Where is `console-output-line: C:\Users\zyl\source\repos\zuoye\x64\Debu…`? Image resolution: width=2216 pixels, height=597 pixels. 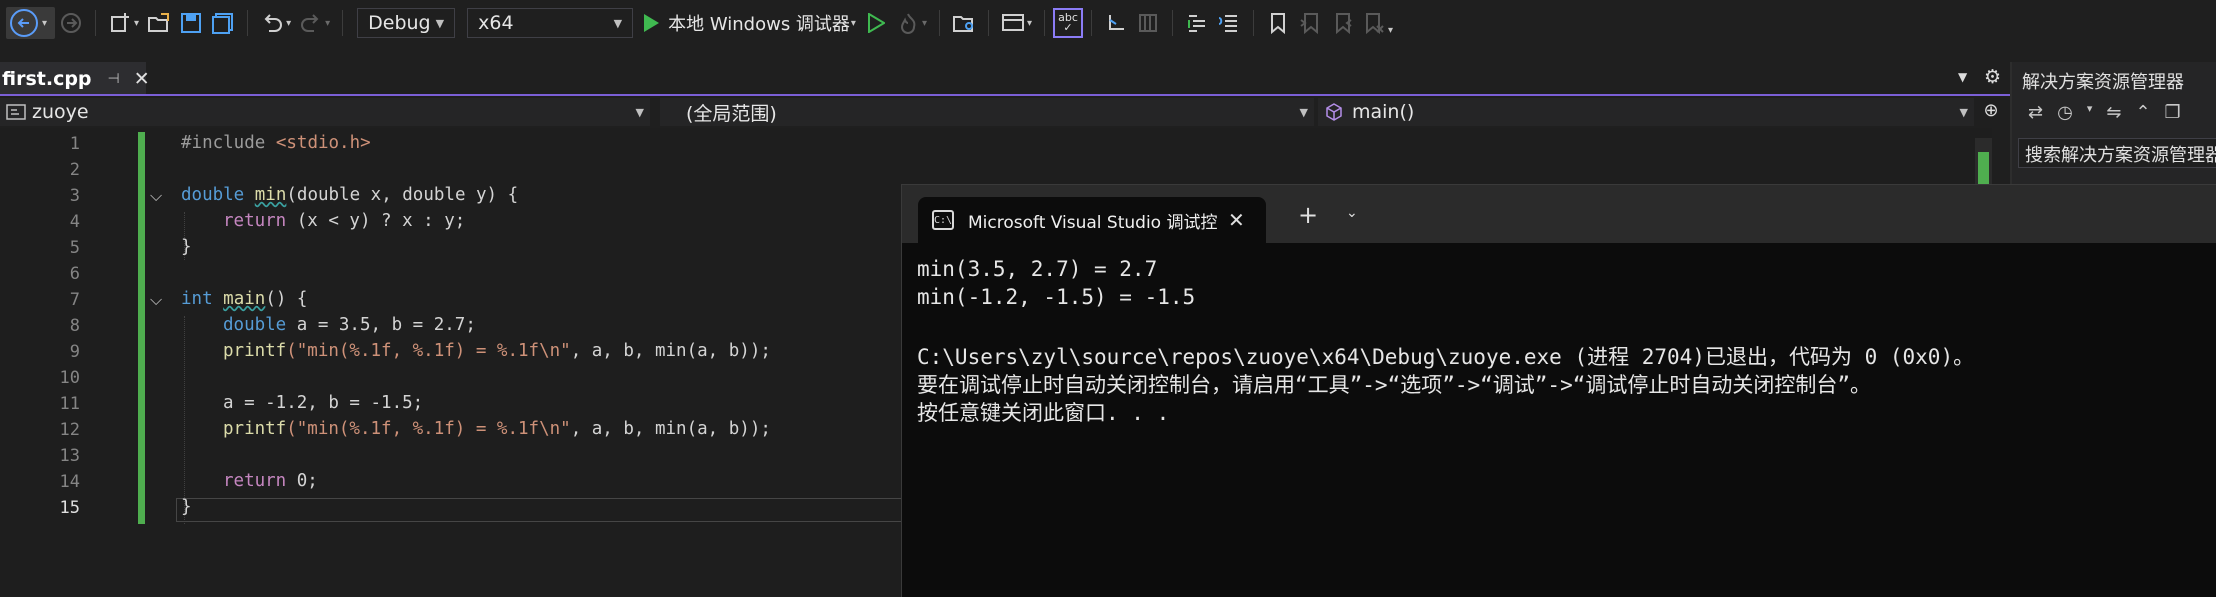
console-output-line: C:\Users\zyl\source\repos\zuoye\x64\Debu… is located at coordinates (1446, 357).